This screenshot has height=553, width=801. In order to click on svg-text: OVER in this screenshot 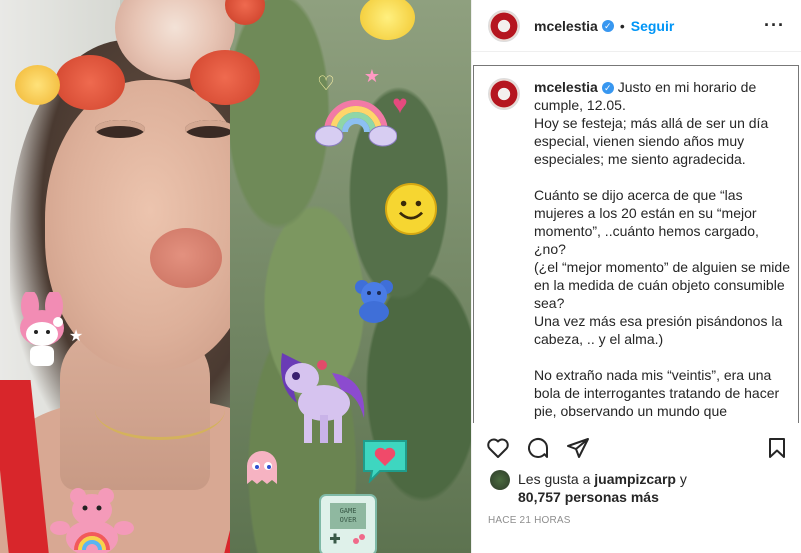, I will do `click(349, 520)`.